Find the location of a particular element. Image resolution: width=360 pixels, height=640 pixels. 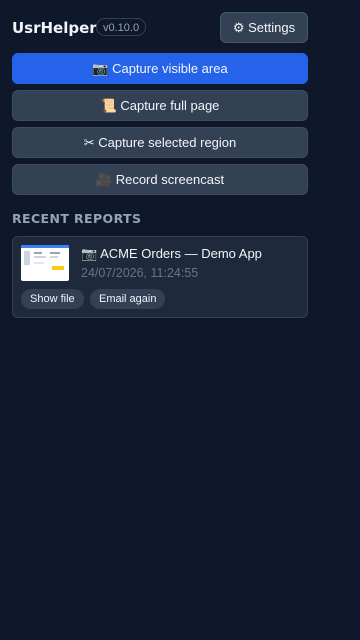

record-screencast-button: 🎥 Record screencast is located at coordinates (160, 179).